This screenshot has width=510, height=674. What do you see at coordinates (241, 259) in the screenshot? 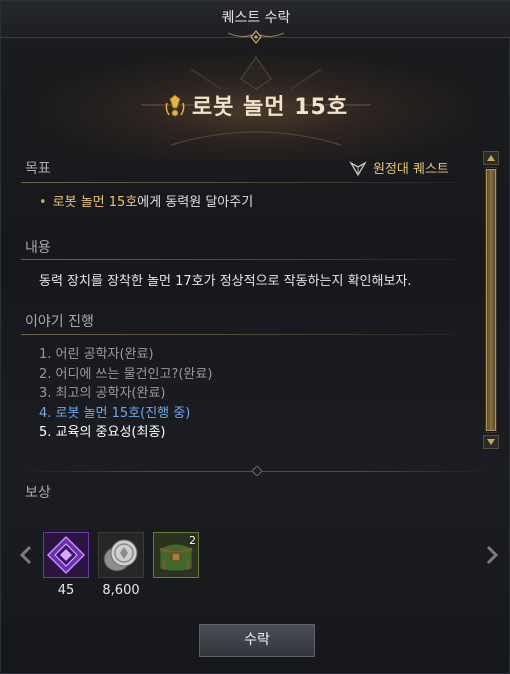
I see `content-divider` at bounding box center [241, 259].